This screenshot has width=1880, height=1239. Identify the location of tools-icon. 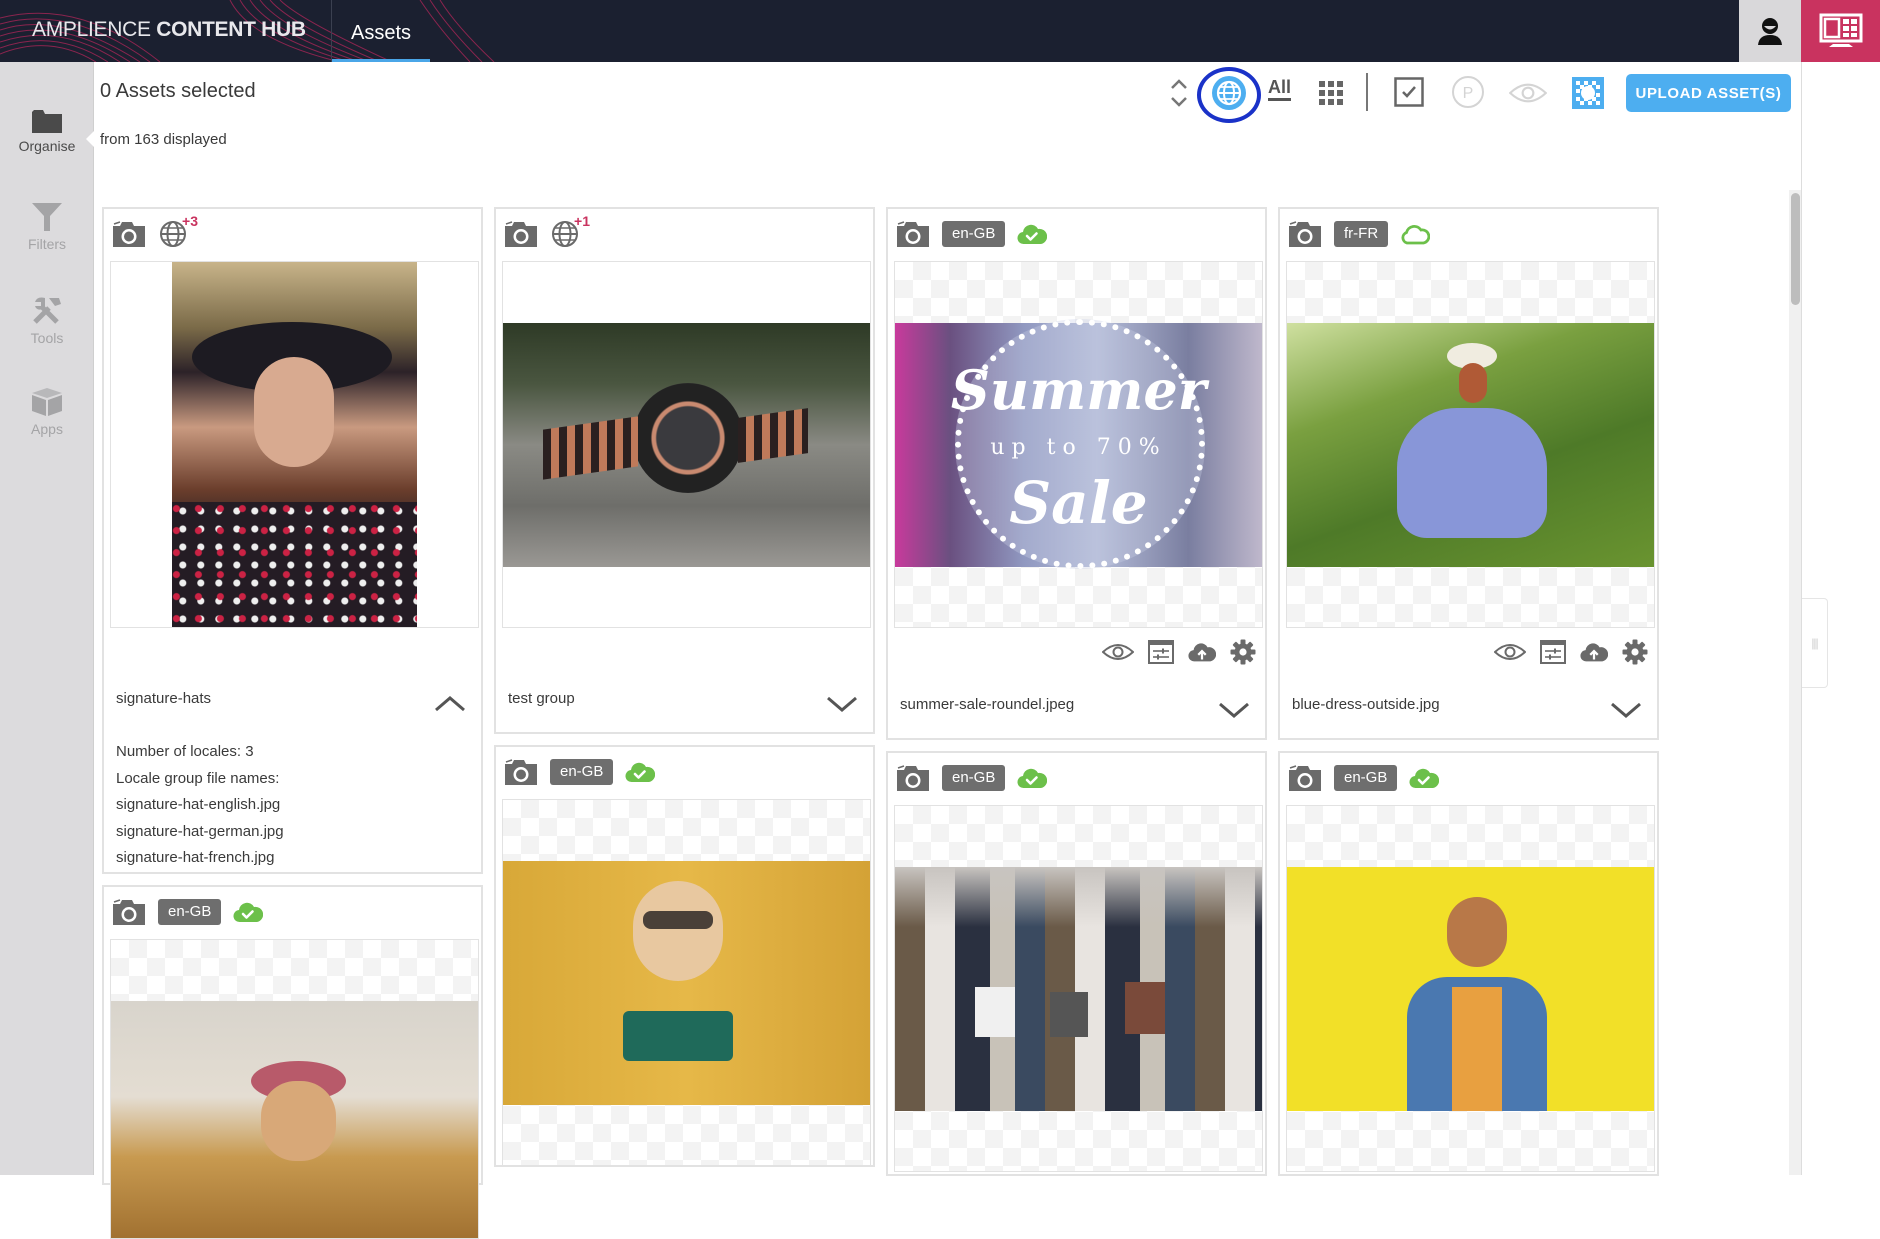
(47, 310).